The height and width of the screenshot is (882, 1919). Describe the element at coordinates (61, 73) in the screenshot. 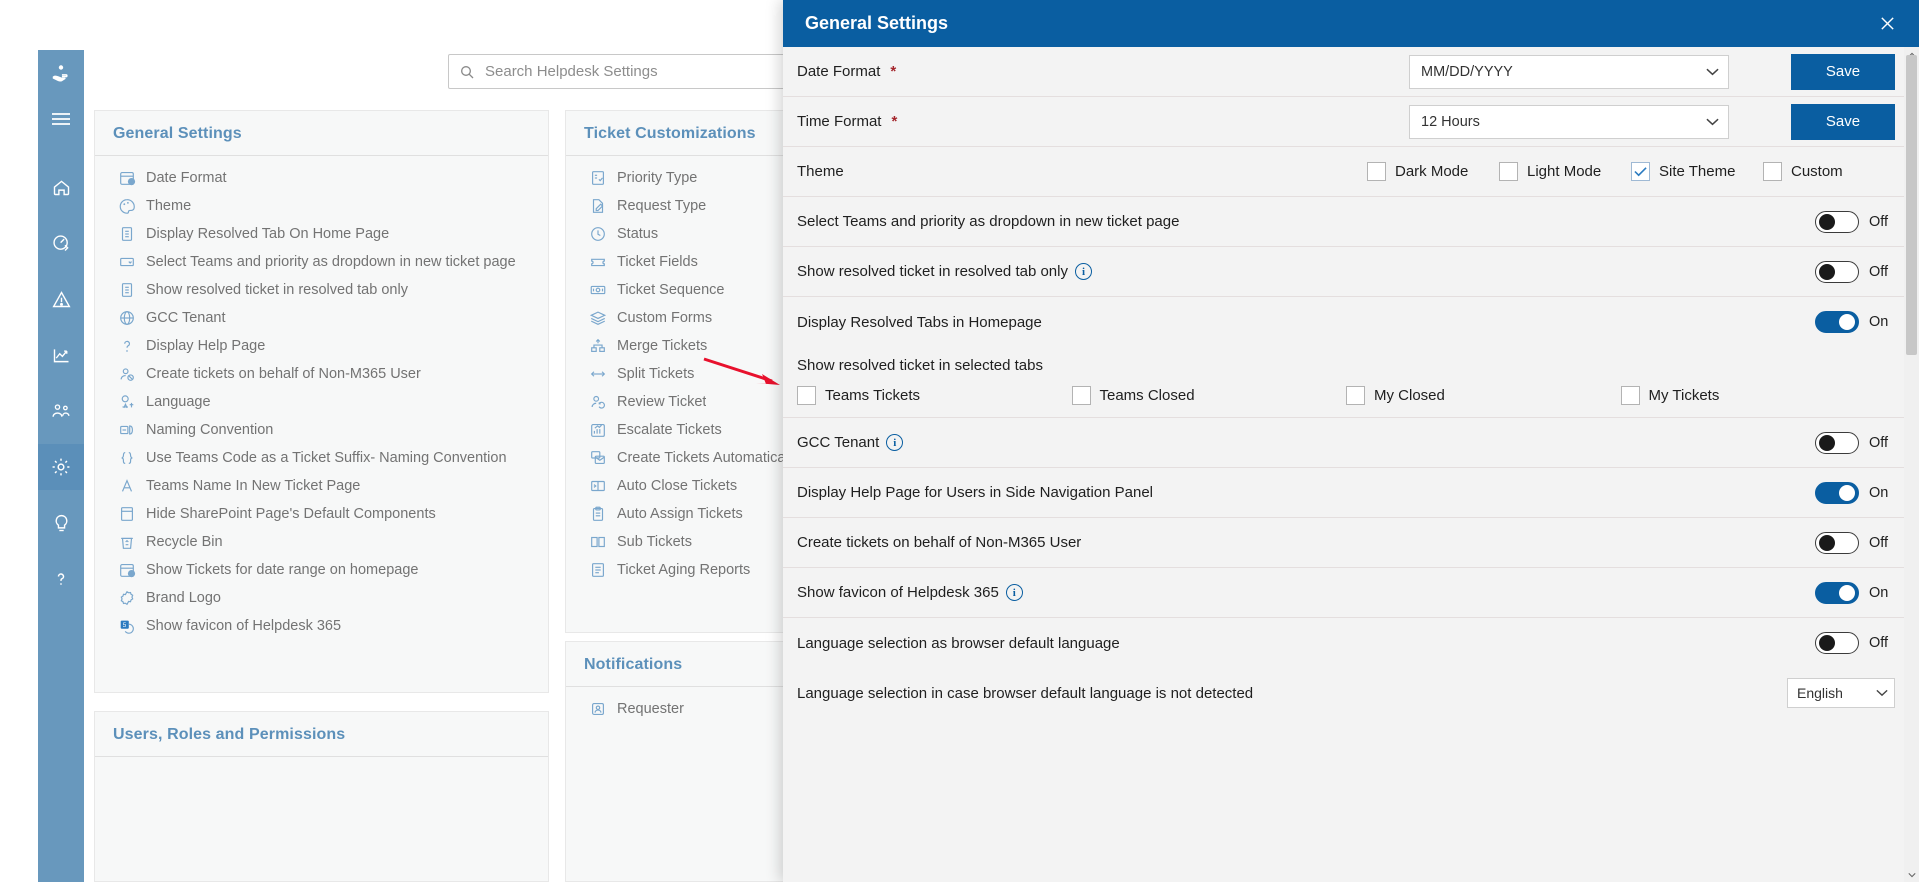

I see `helpdesk-logo-icon` at that location.